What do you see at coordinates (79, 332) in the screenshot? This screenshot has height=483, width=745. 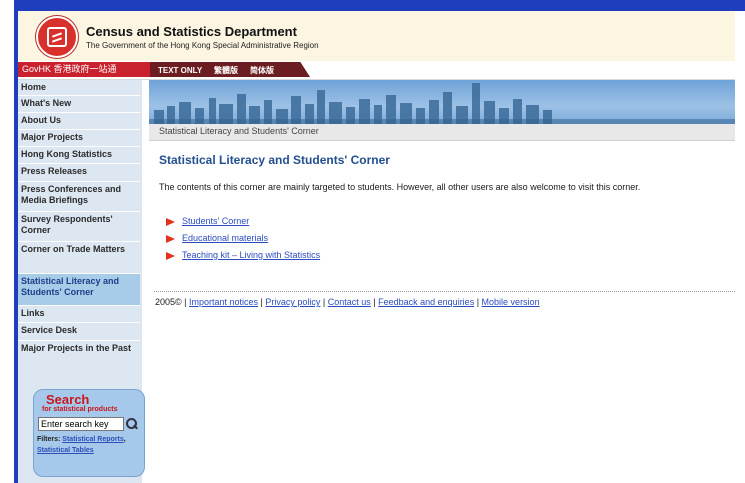 I see `sidebar-item-service-desk: Service Desk` at bounding box center [79, 332].